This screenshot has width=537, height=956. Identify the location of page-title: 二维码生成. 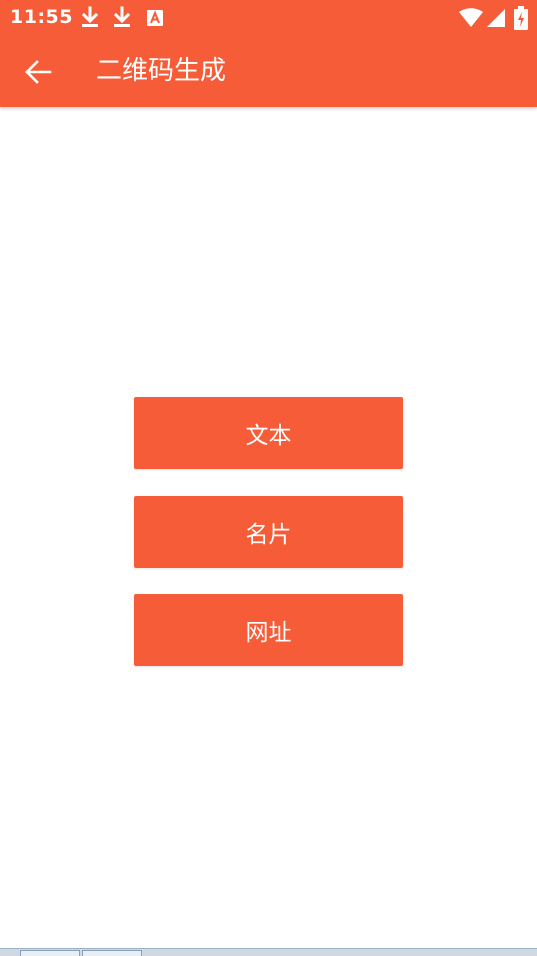
(161, 71).